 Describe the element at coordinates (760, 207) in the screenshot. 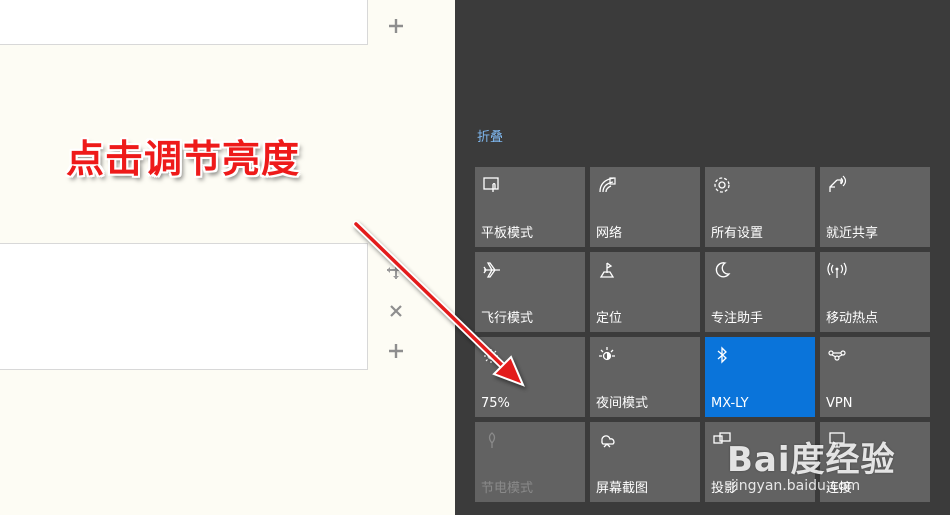

I see `quick-action-tile: 所有设置` at that location.